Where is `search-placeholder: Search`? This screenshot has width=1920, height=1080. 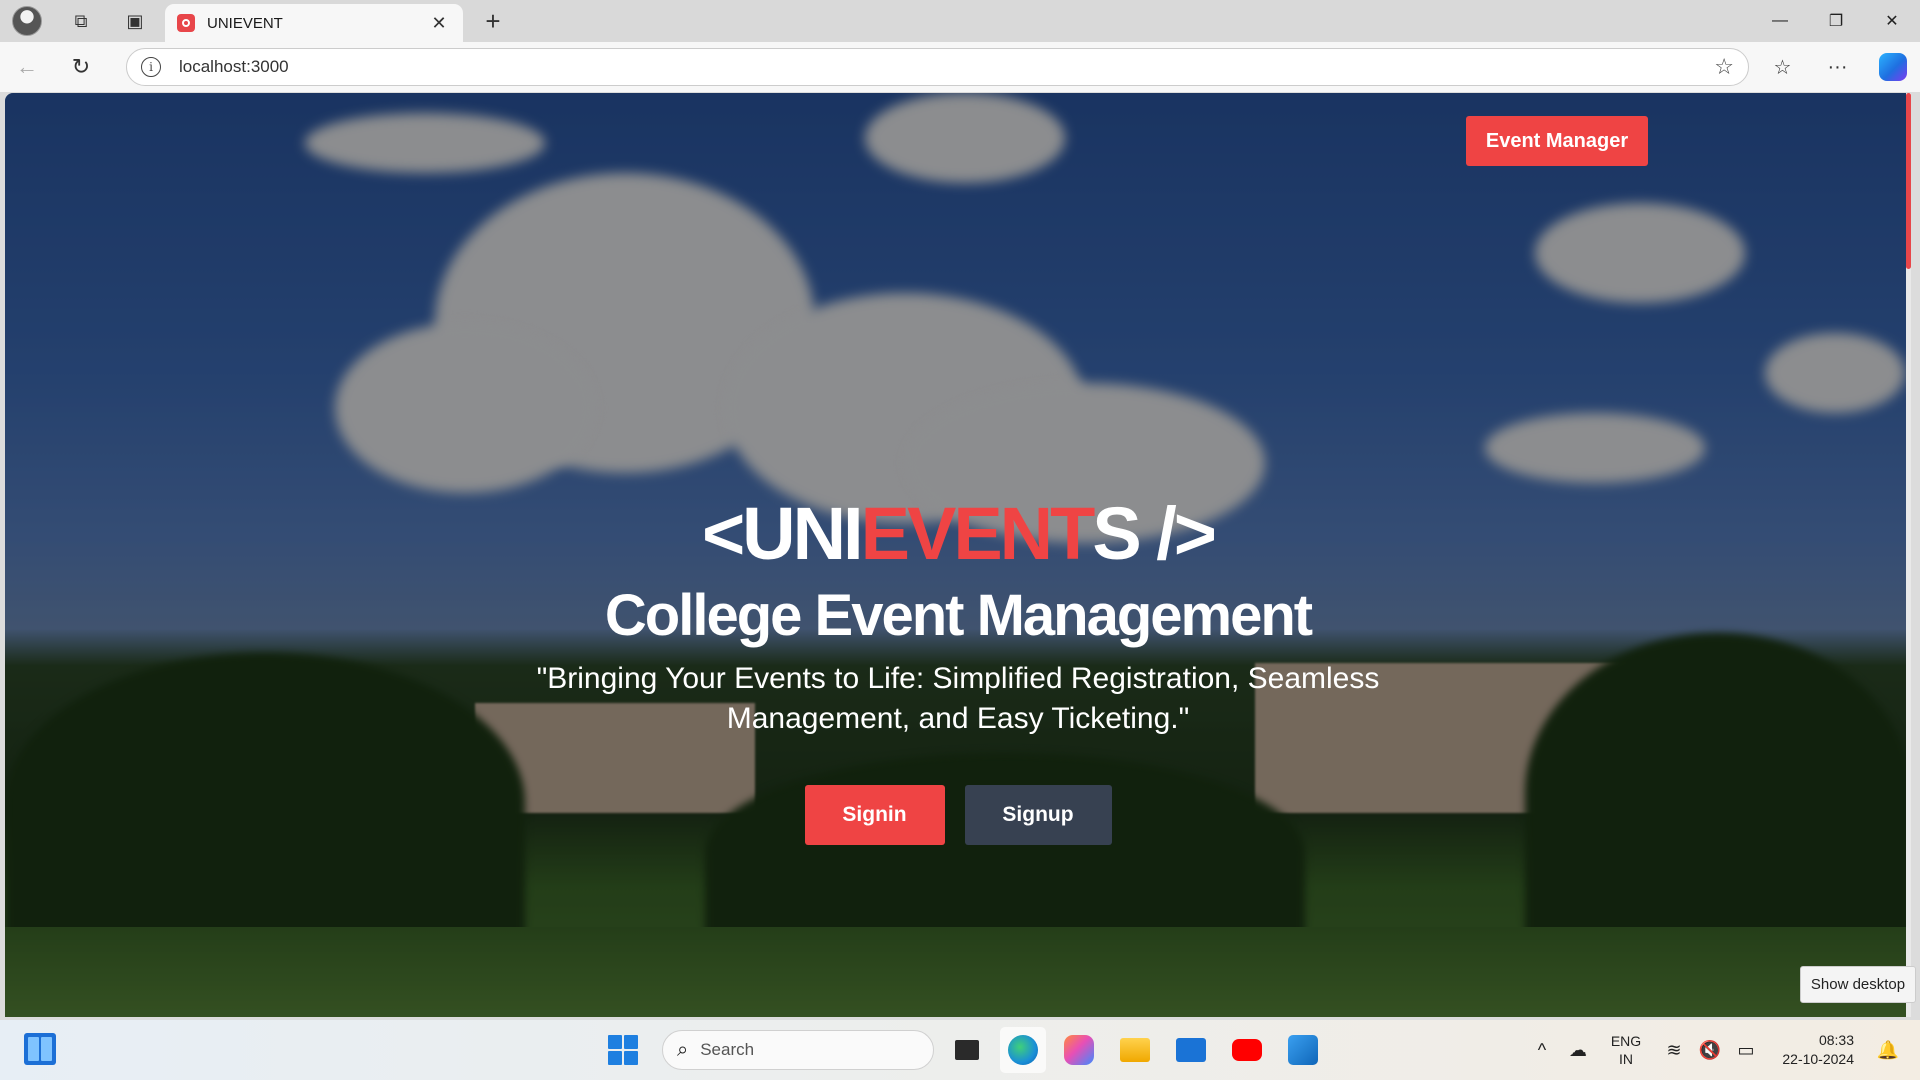
search-placeholder: Search is located at coordinates (727, 1049).